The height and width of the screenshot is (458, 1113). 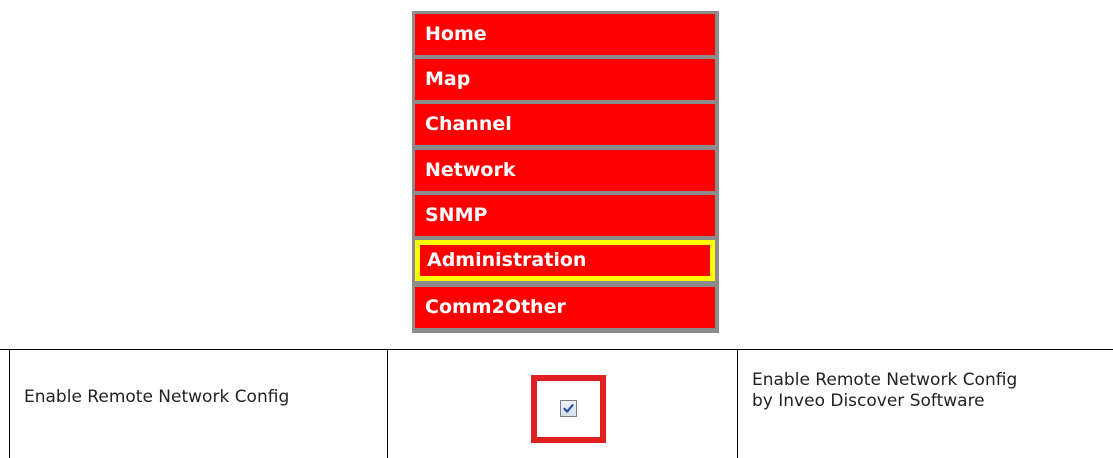 I want to click on menu-item-channel: Channel, so click(x=565, y=124).